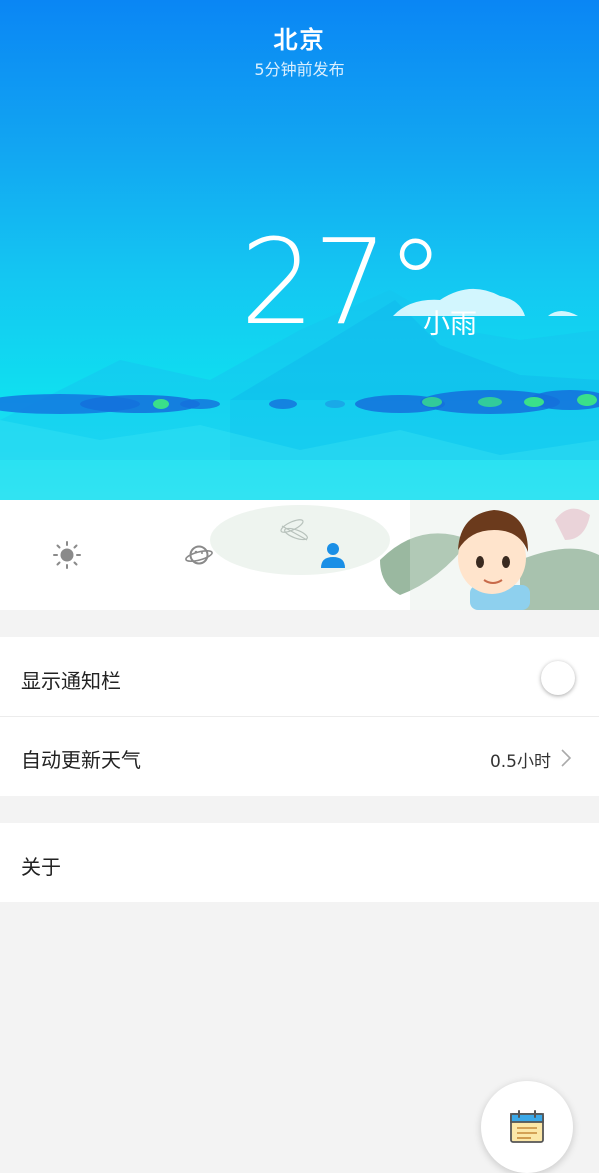  Describe the element at coordinates (342, 282) in the screenshot. I see `temperature: 27°` at that location.